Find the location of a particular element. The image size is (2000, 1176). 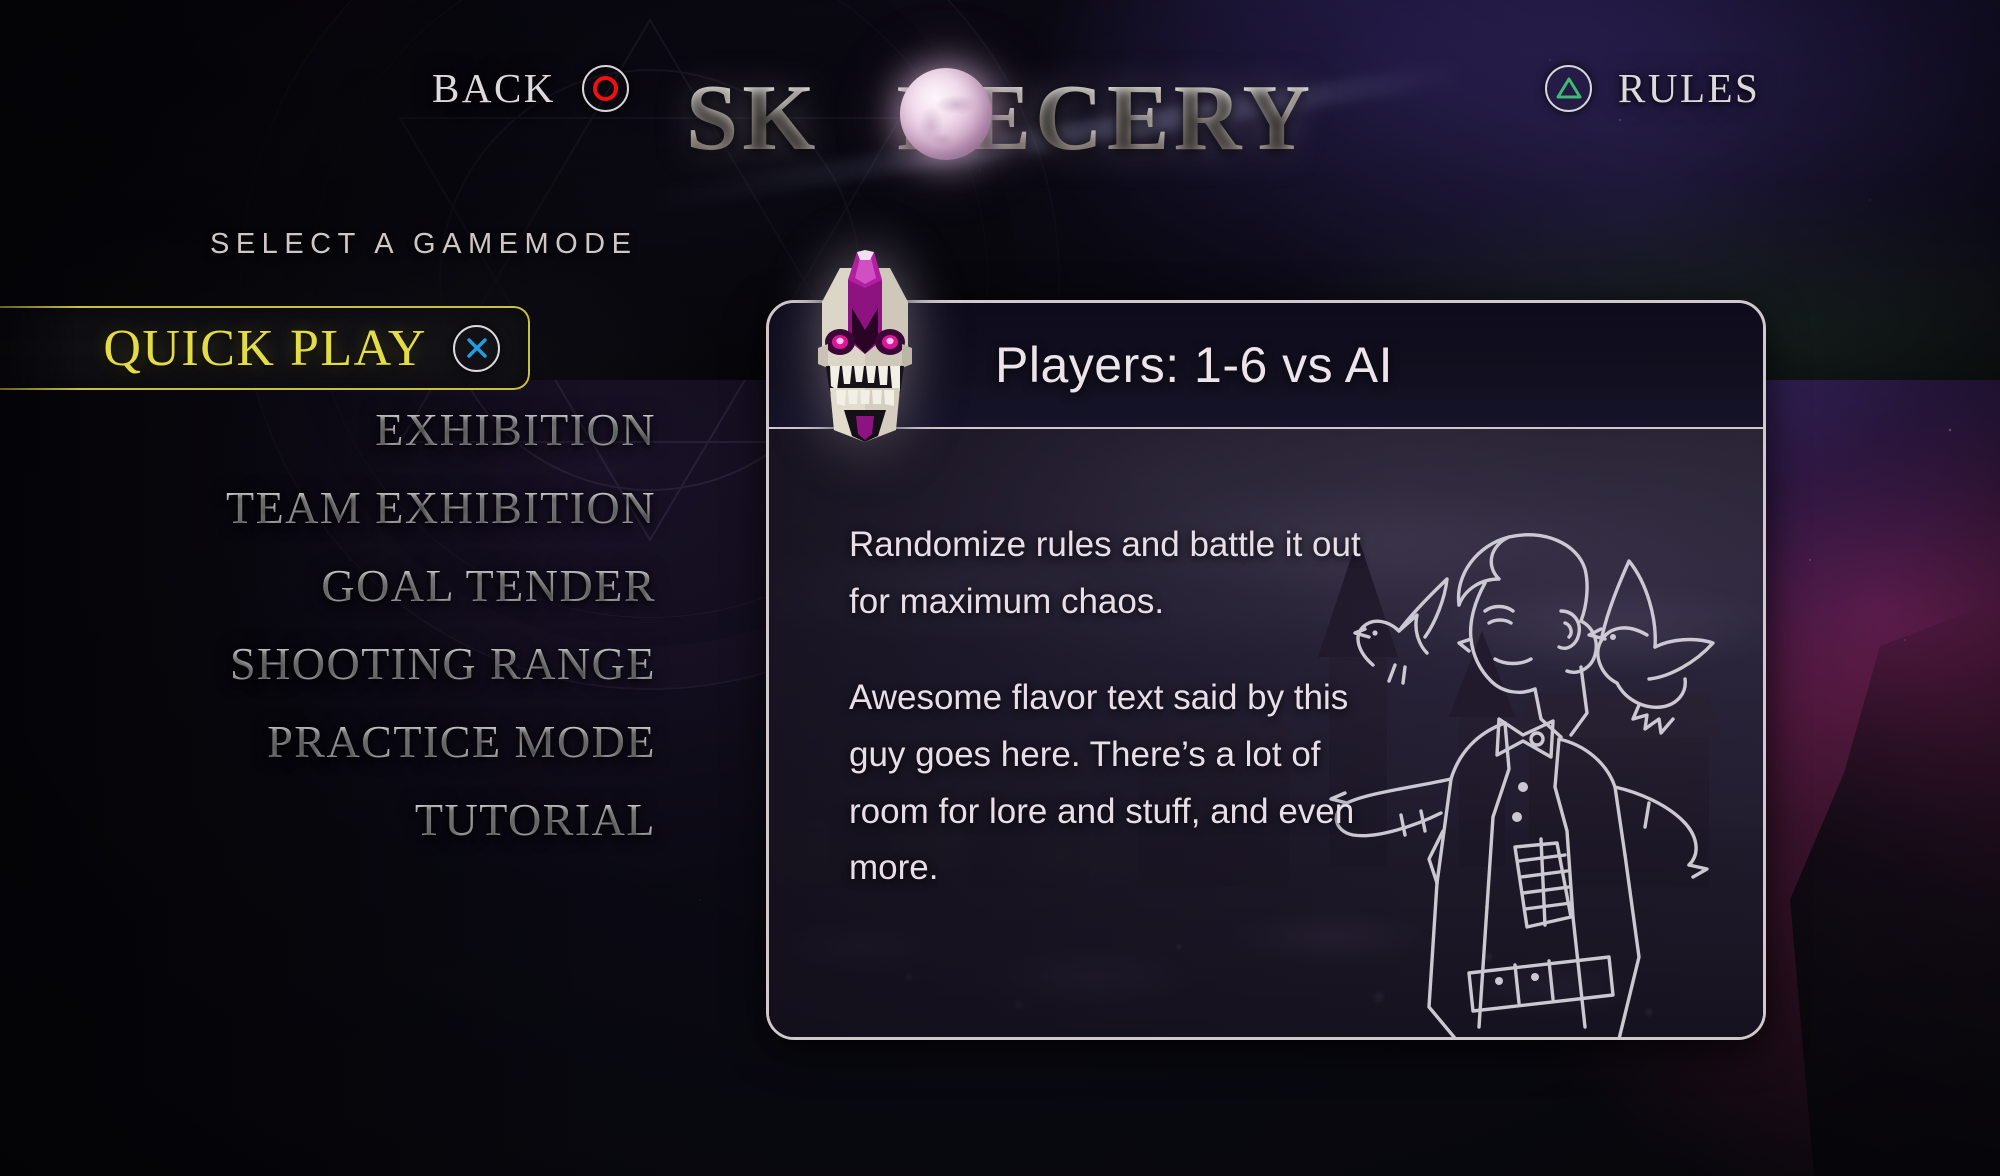

menu-item-team-exhibition: TEAM EXHIBITION is located at coordinates (340, 507).